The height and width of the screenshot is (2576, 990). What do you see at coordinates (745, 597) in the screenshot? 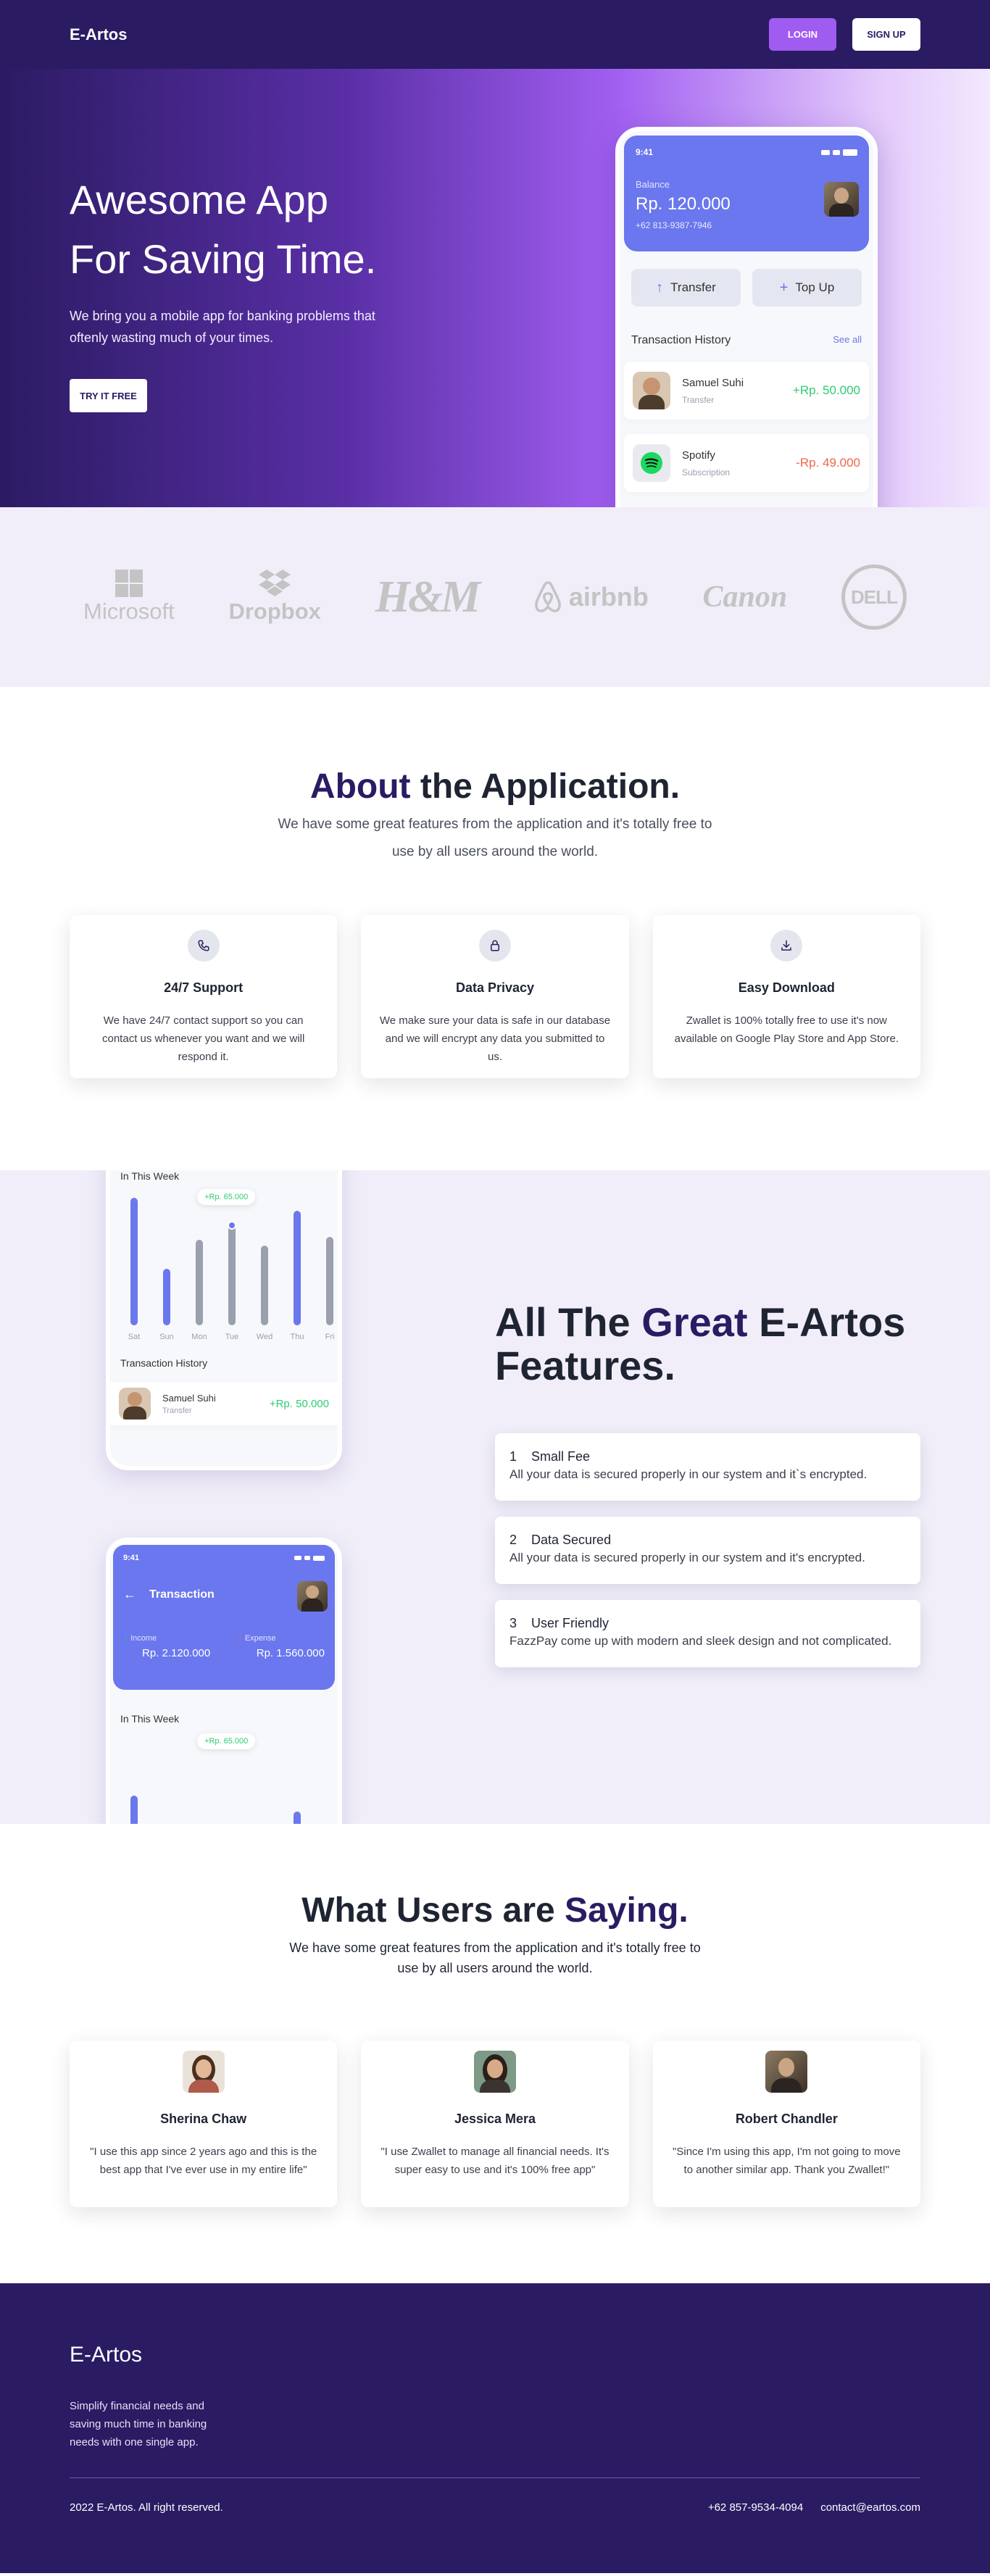
I see `canon-wordmark: Canon` at bounding box center [745, 597].